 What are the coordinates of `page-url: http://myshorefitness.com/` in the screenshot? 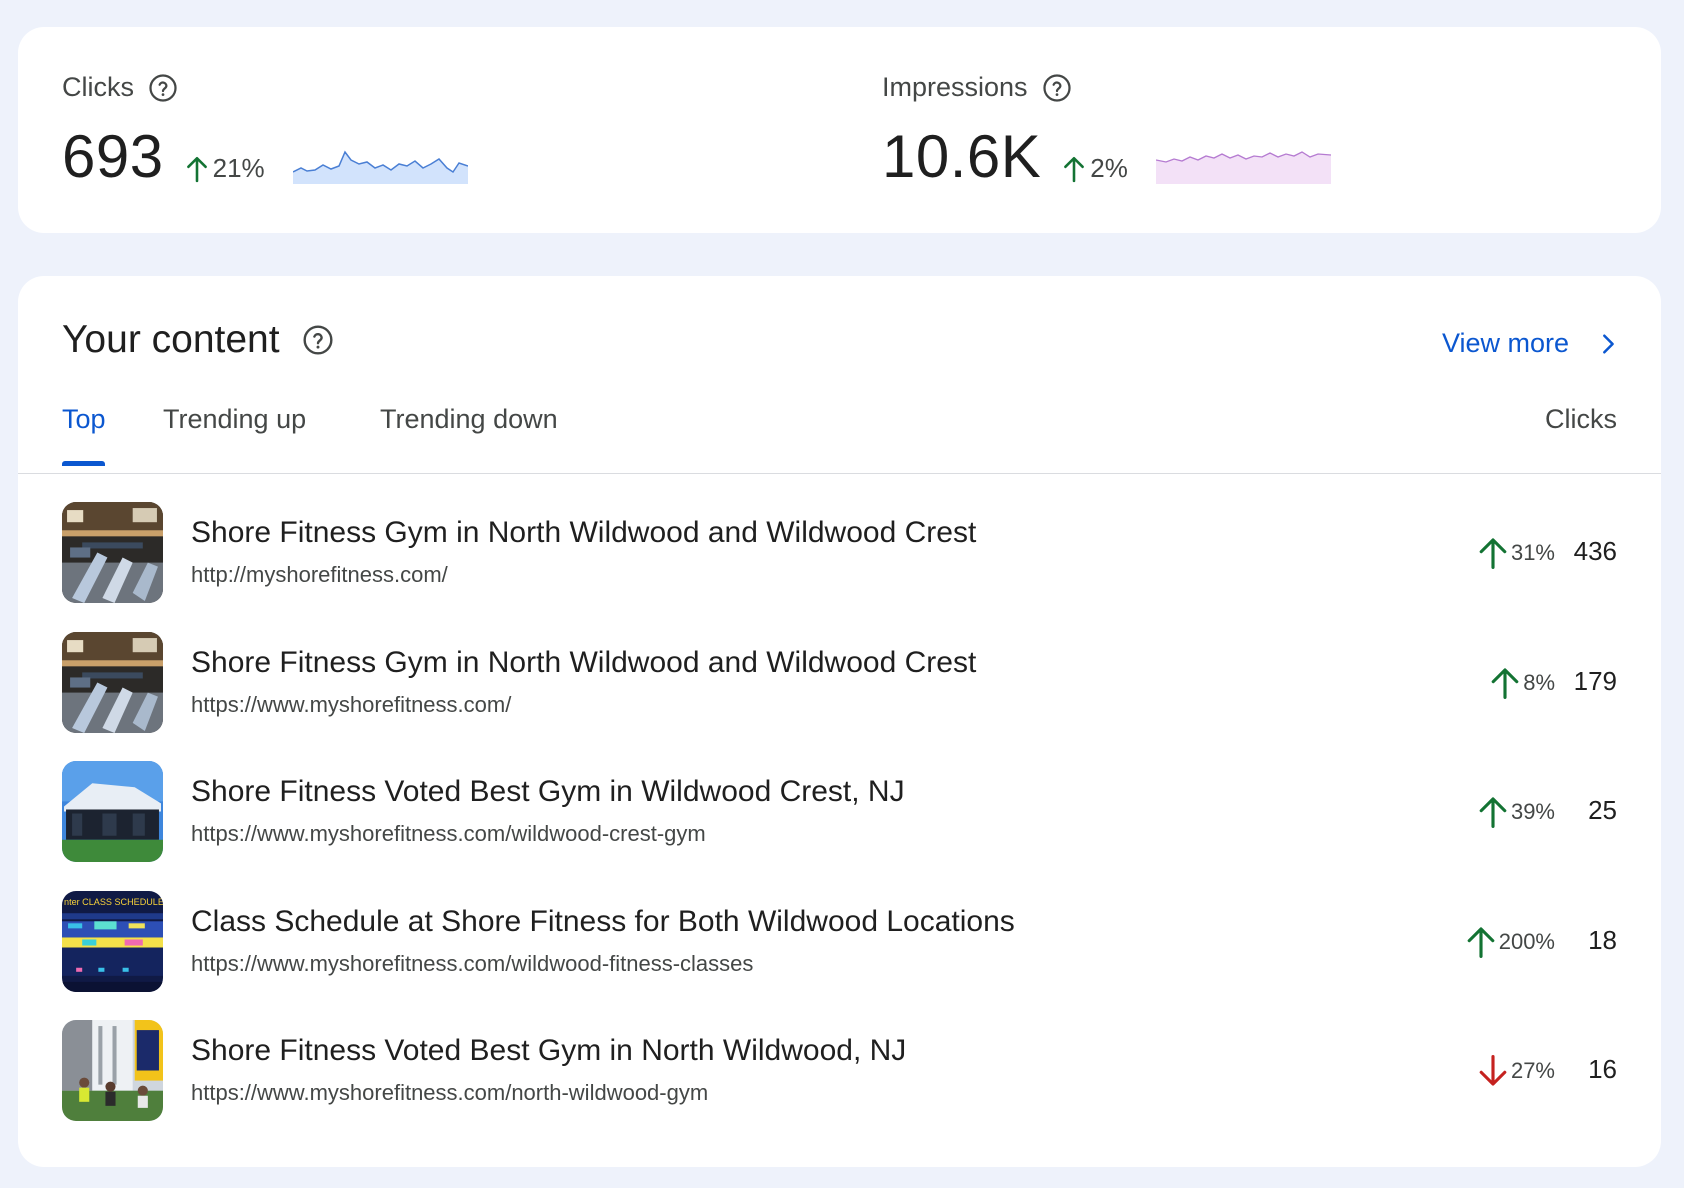 It's located at (319, 574).